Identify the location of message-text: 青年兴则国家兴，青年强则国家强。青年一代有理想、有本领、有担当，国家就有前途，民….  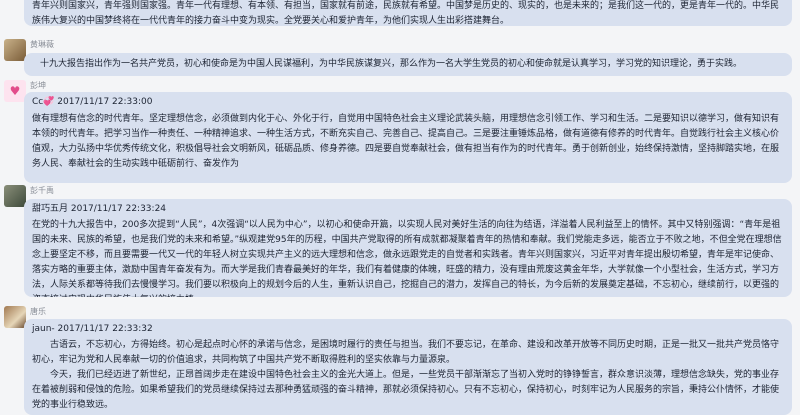
(406, 13).